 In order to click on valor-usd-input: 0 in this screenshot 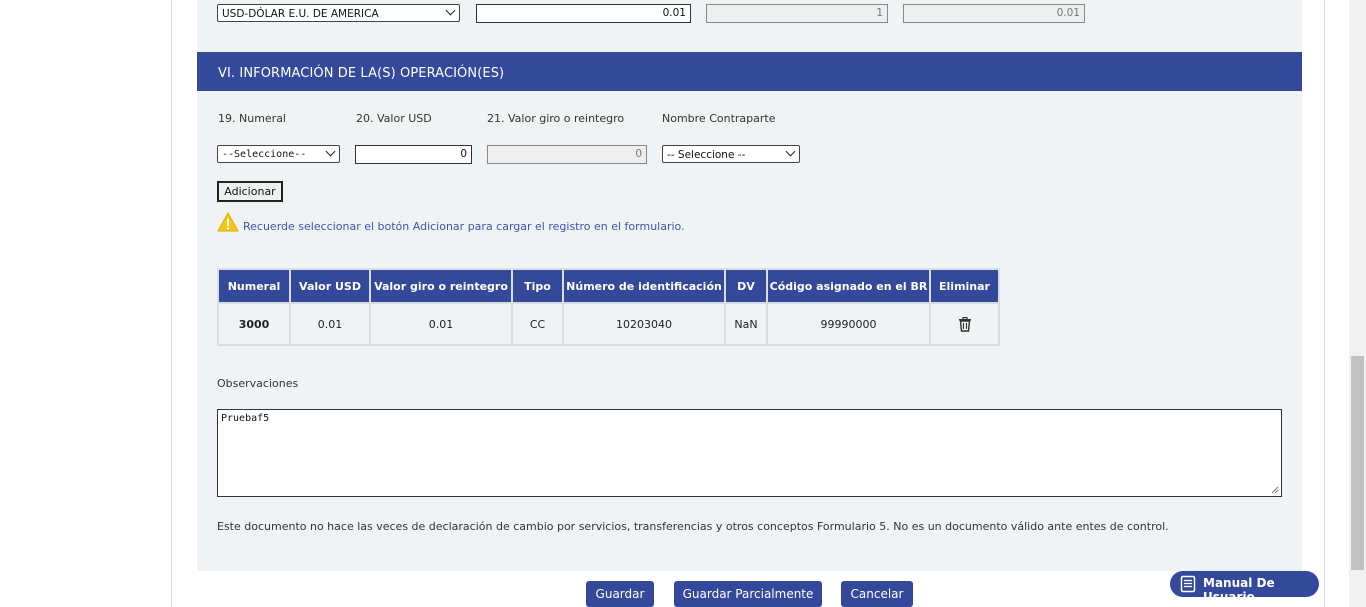, I will do `click(413, 154)`.